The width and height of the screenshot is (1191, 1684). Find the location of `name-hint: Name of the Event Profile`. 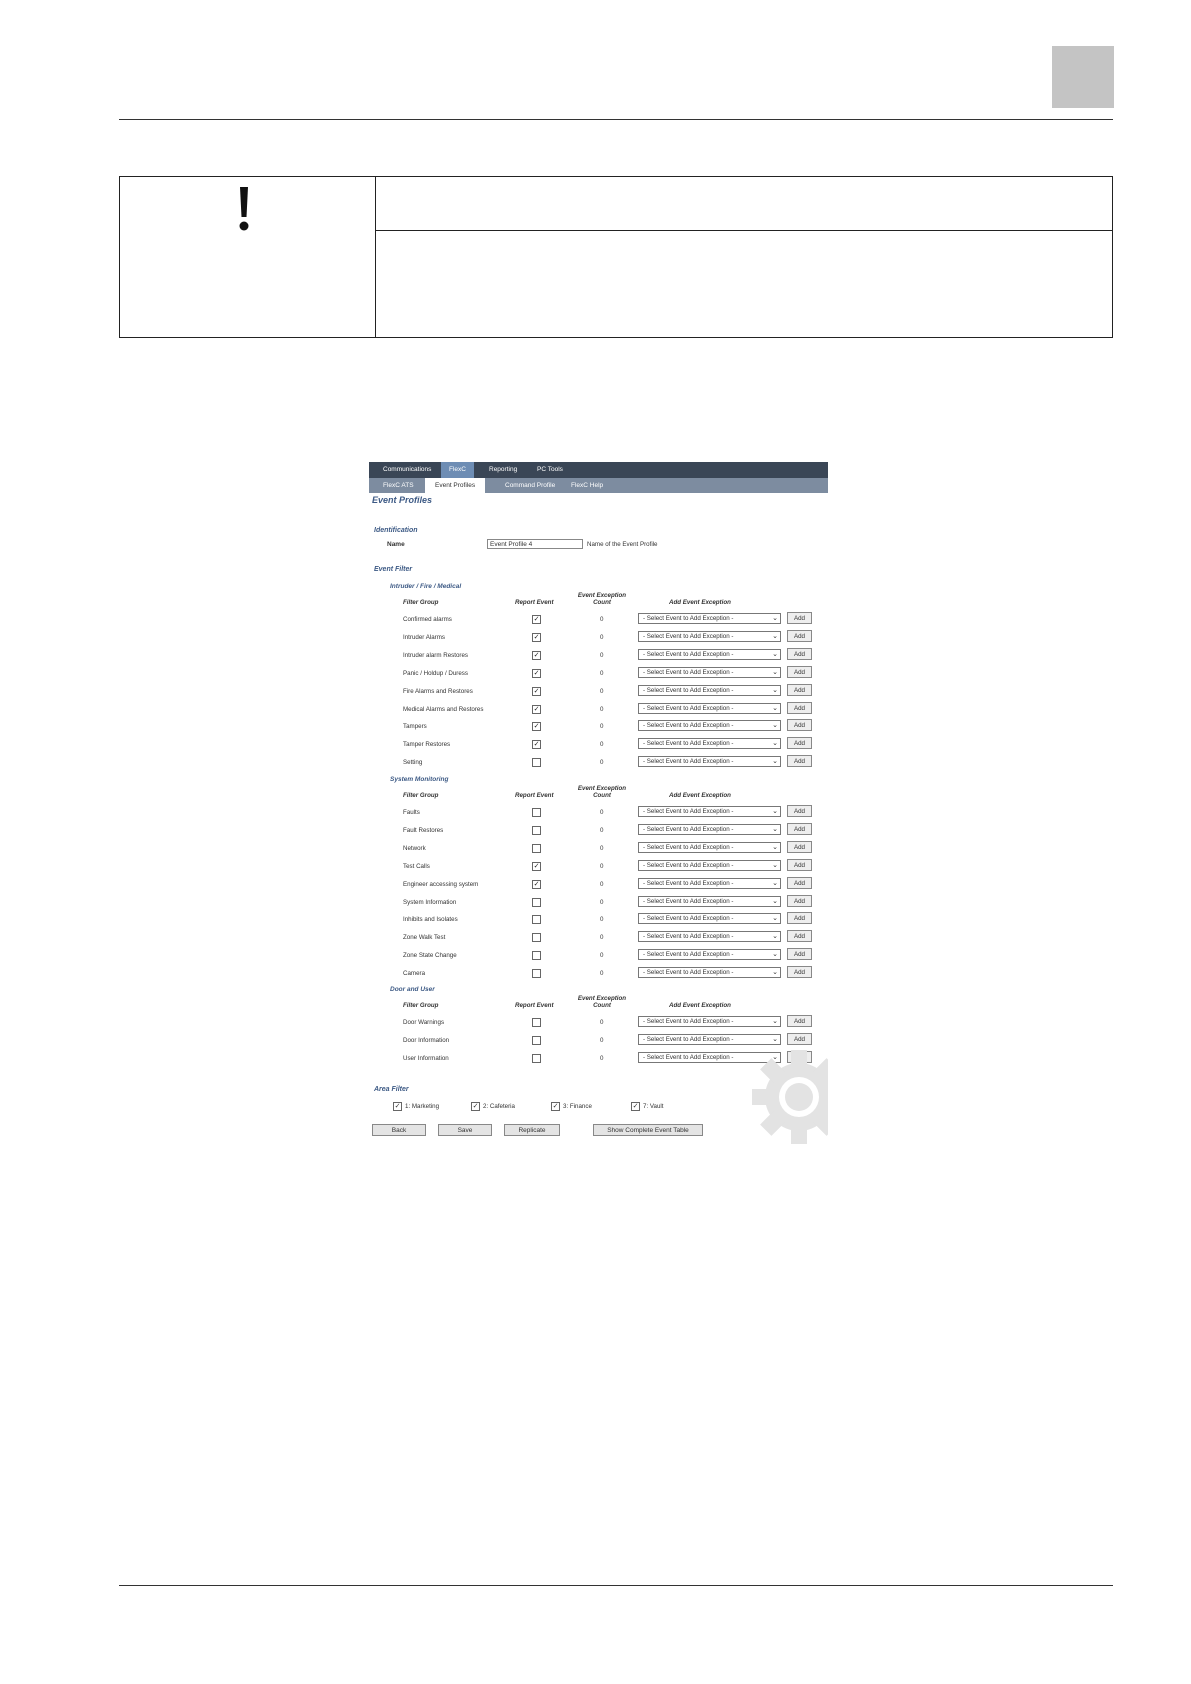

name-hint: Name of the Event Profile is located at coordinates (622, 544).